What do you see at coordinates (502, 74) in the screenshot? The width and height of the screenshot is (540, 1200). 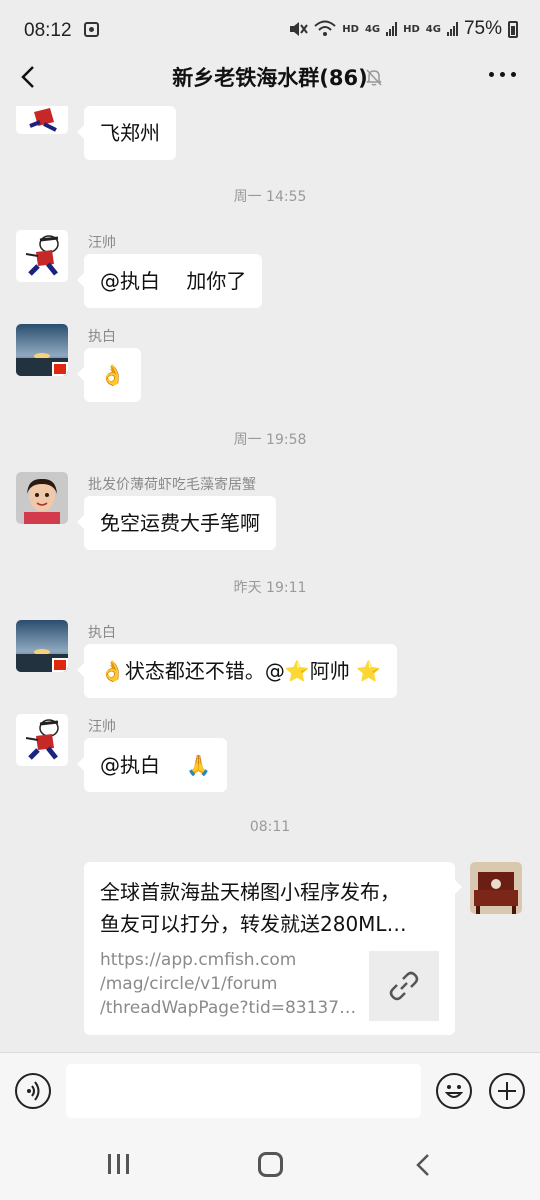 I see `more-options-button` at bounding box center [502, 74].